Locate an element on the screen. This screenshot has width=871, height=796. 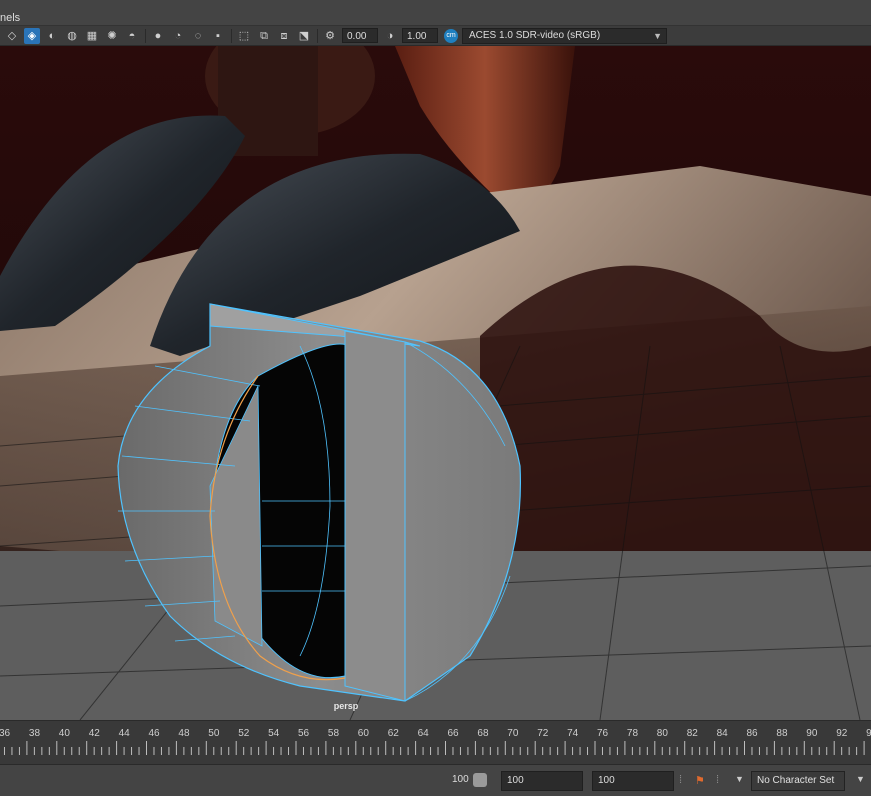
frame-tick-label: 92 is located at coordinates (842, 733).